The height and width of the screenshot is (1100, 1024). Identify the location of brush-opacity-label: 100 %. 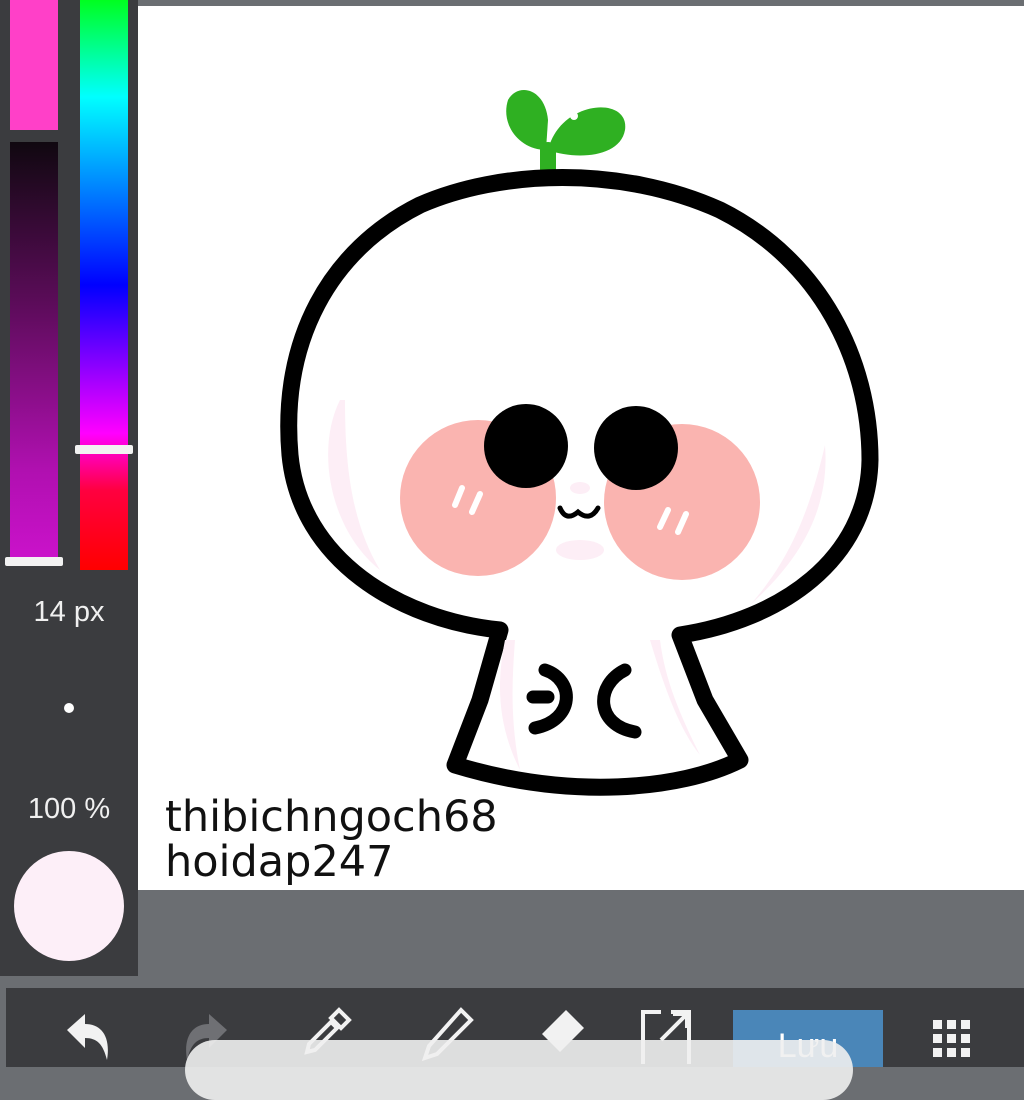
(69, 809).